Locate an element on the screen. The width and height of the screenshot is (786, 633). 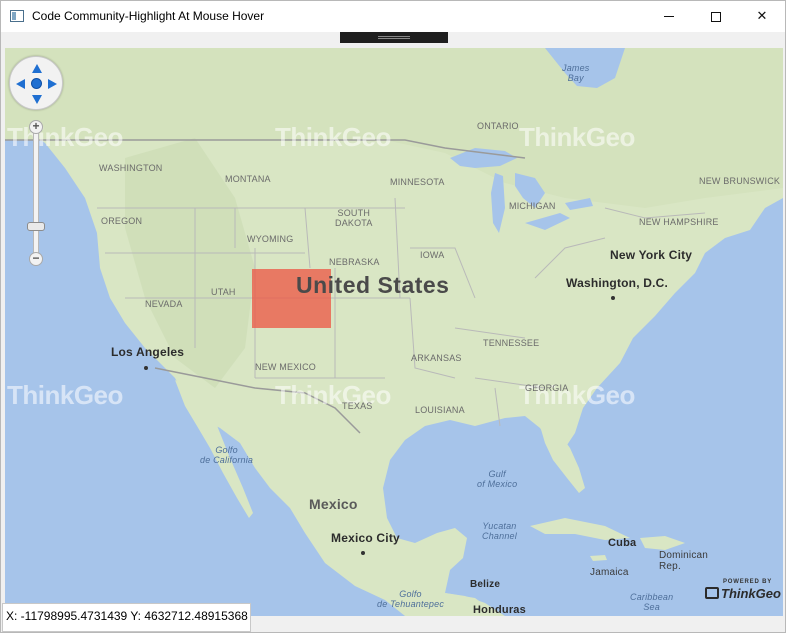
pan-control is located at coordinates (36, 83).